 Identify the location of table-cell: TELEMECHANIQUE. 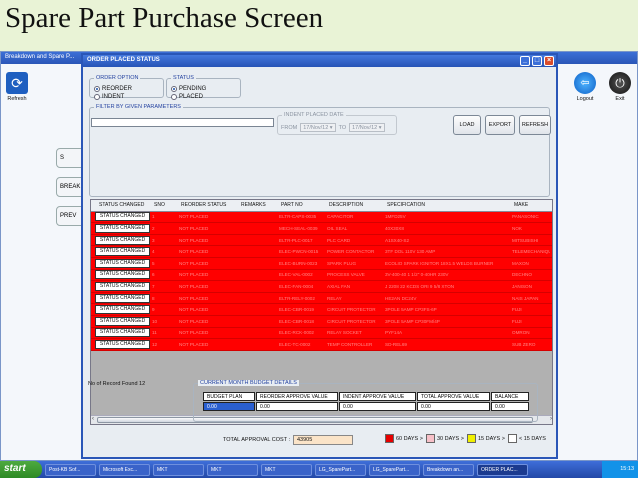
(531, 252).